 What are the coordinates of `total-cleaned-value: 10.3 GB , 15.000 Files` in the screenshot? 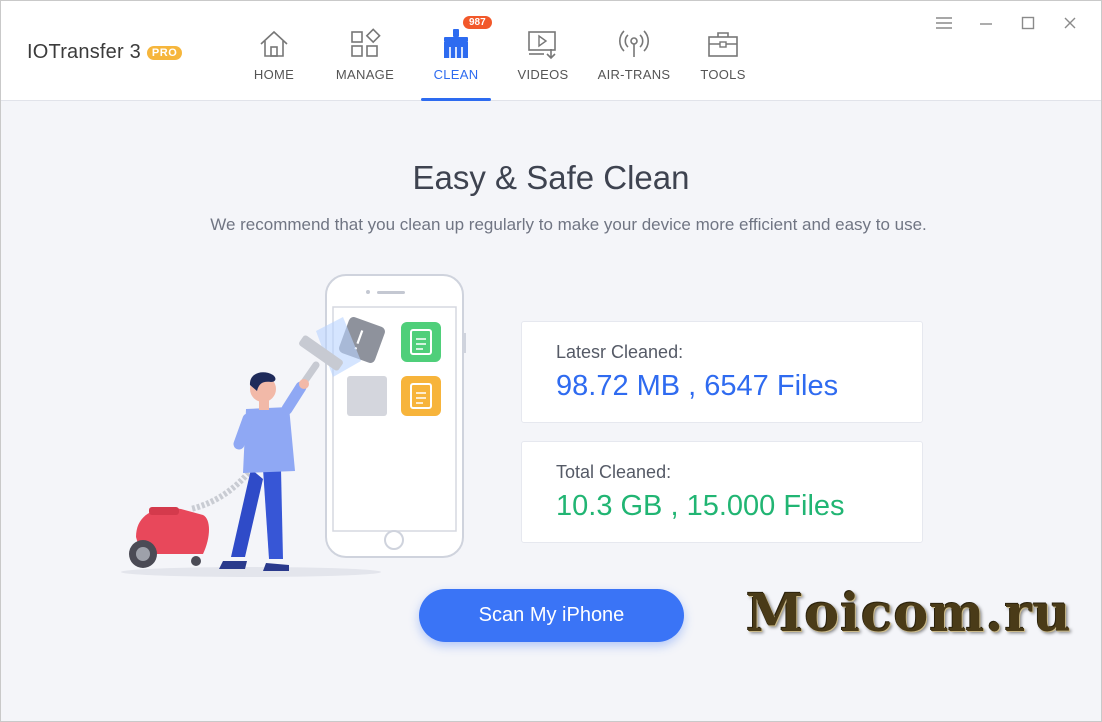 It's located at (700, 506).